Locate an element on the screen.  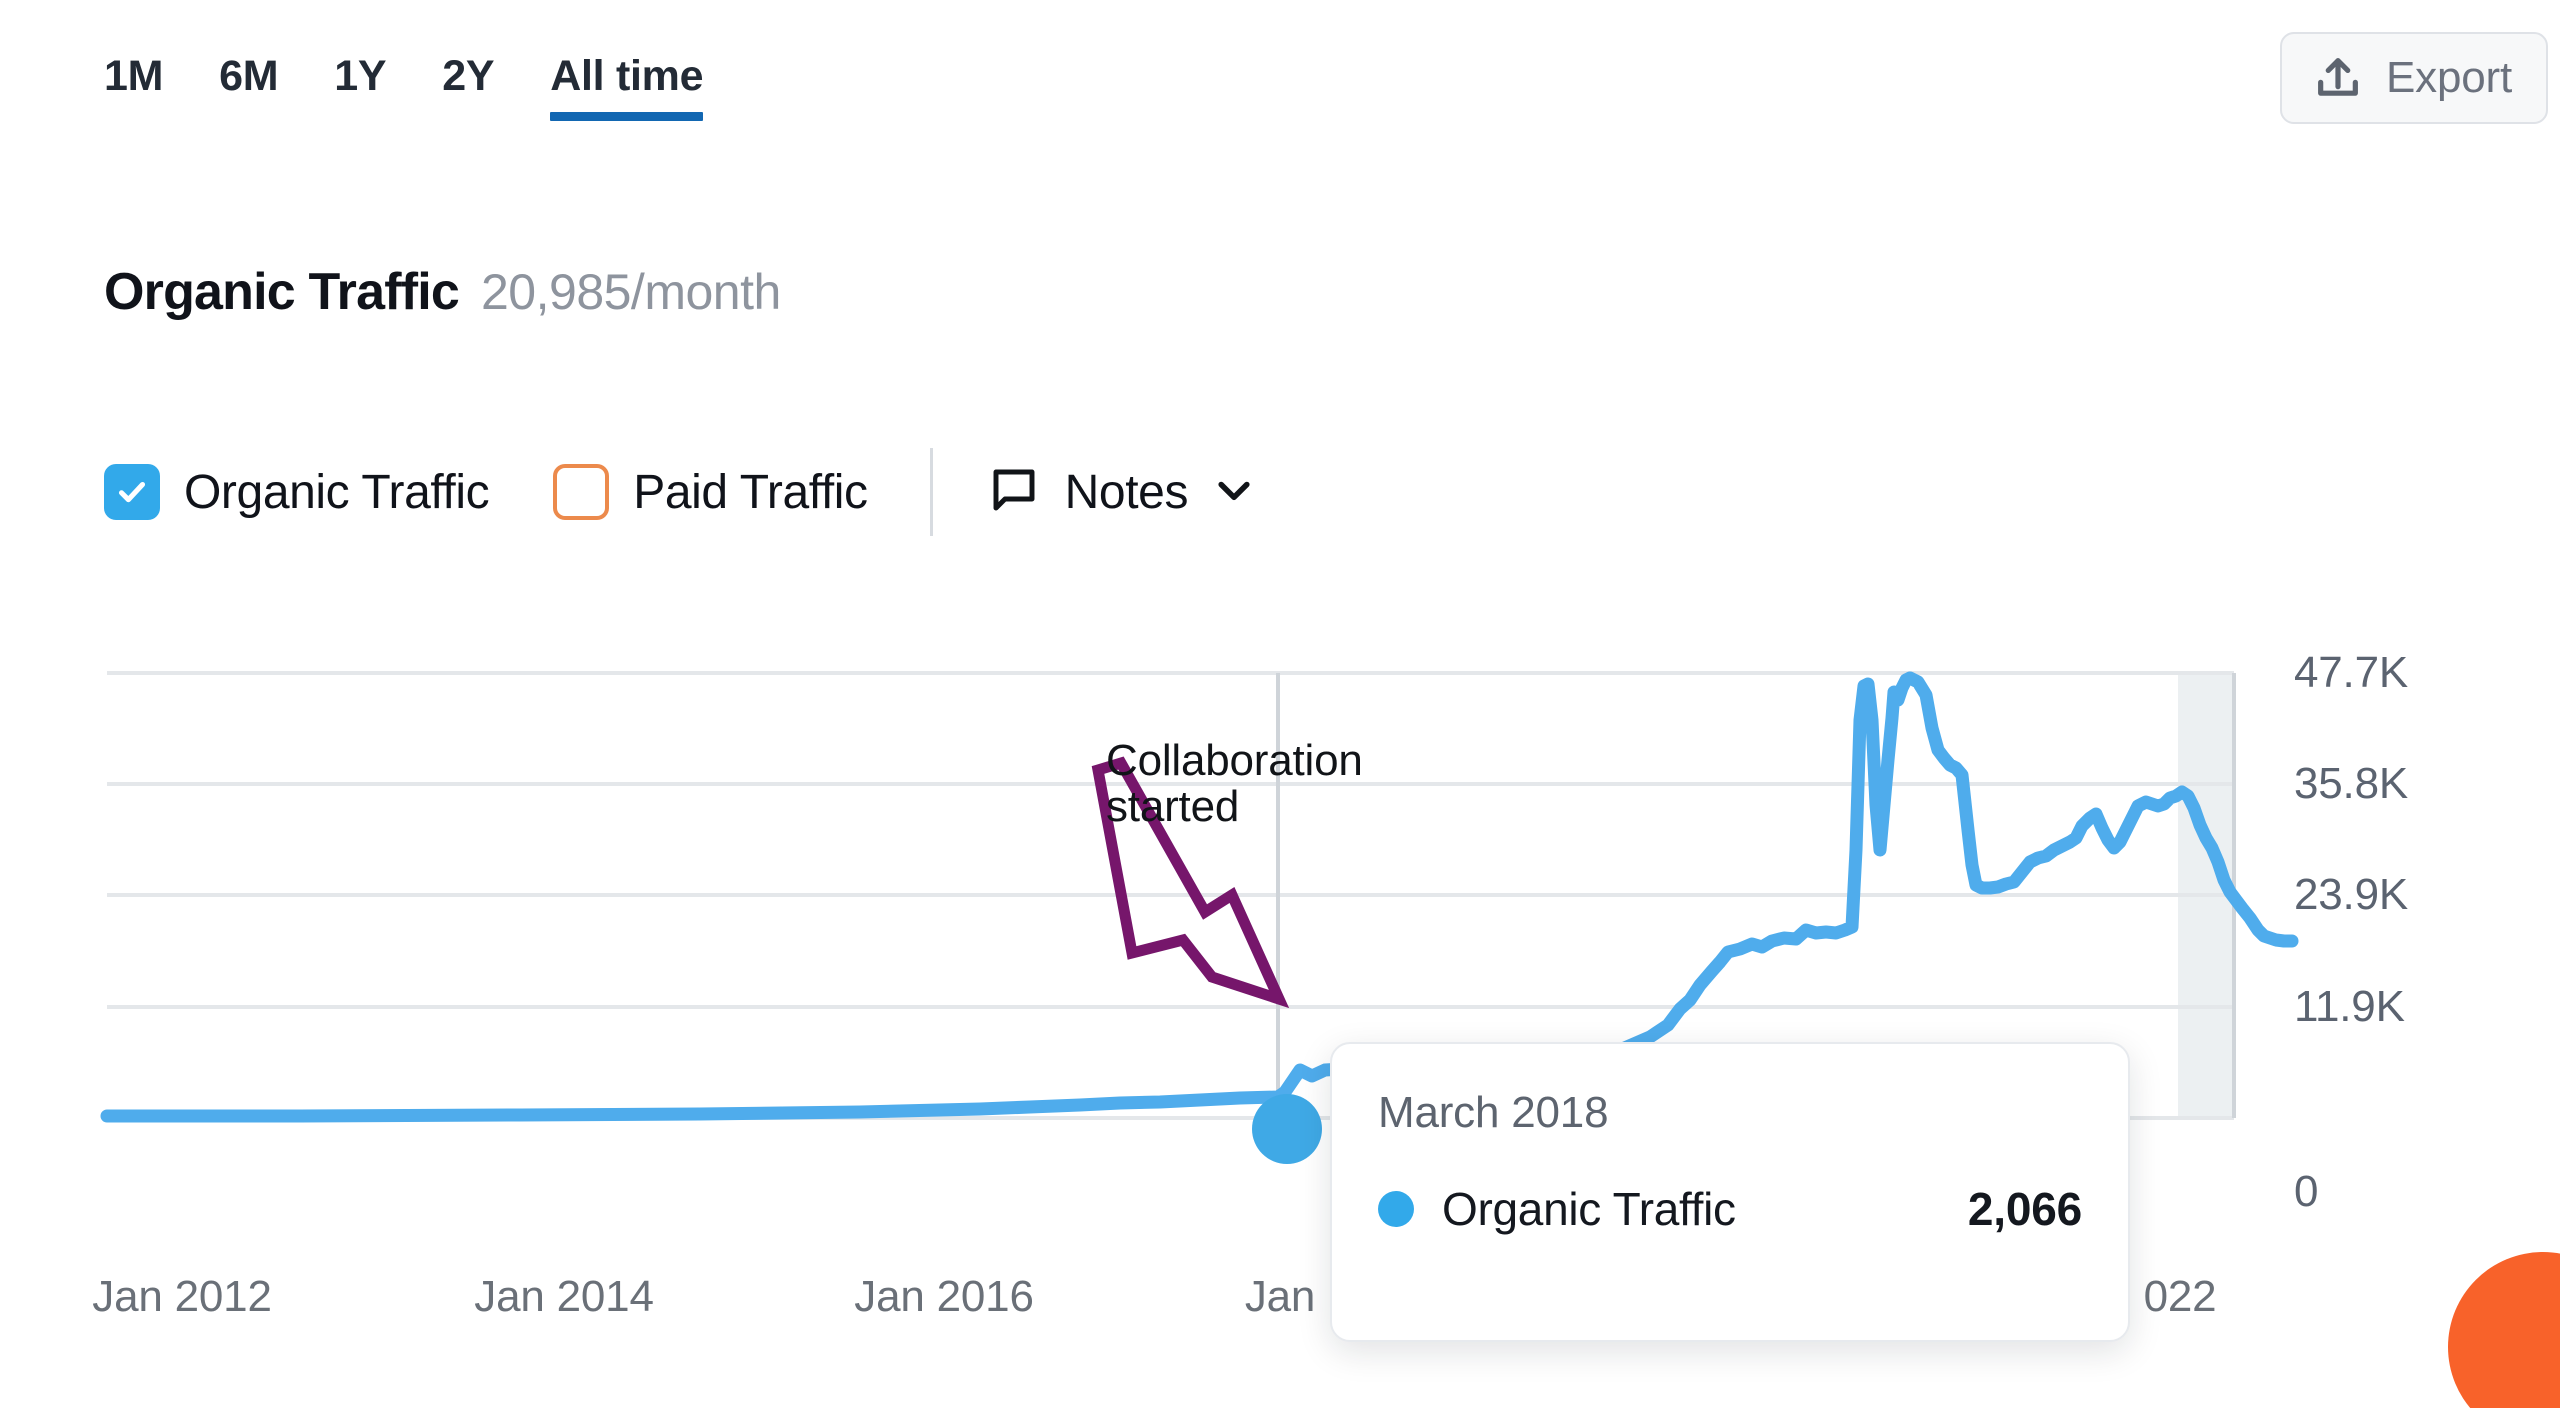
legend-label-organic-traffic: Organic Traffic is located at coordinates (337, 492).